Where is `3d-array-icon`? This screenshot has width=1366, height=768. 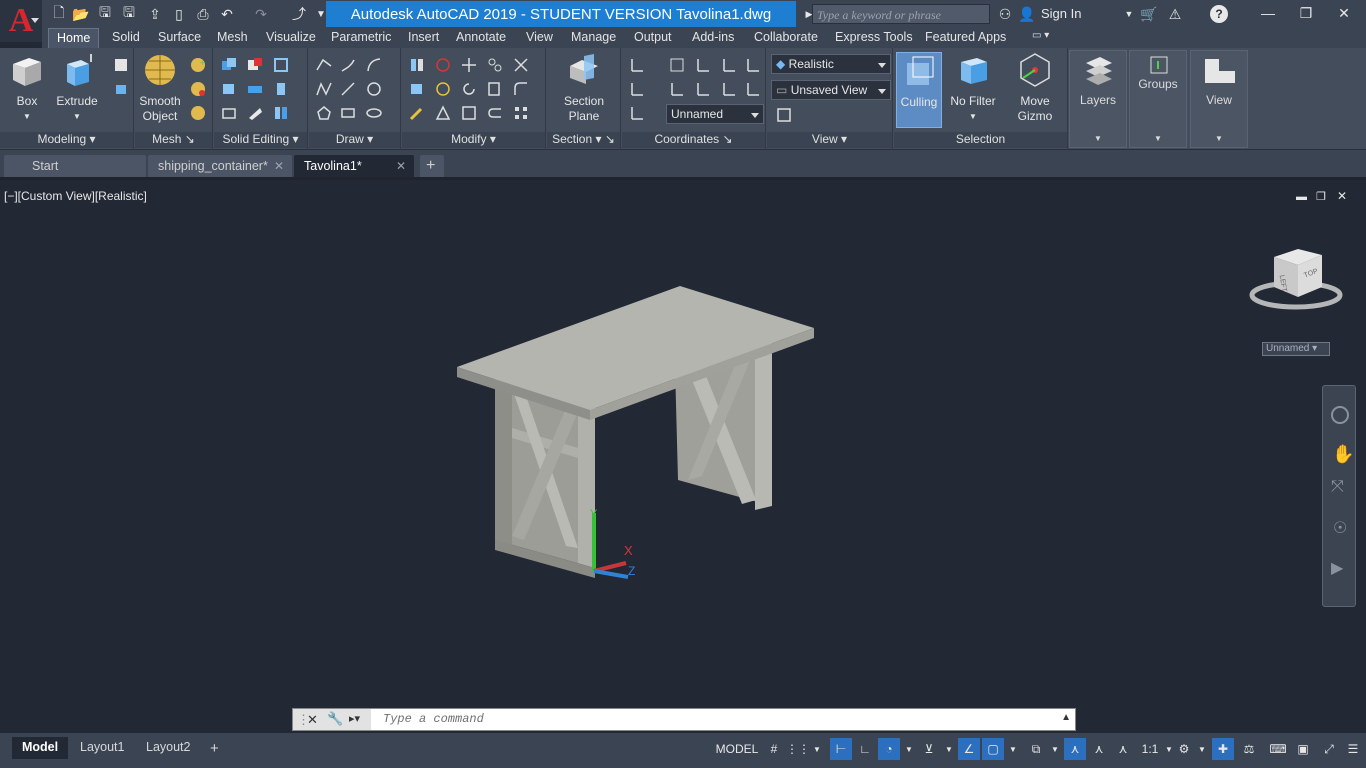
3d-array-icon is located at coordinates (495, 65).